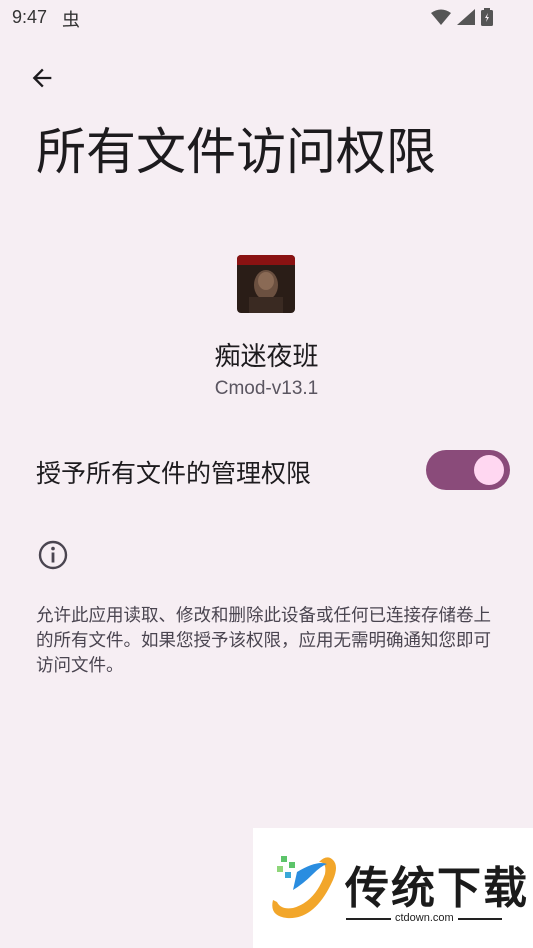 The image size is (533, 948). Describe the element at coordinates (304, 887) in the screenshot. I see `watermark-logo-icon` at that location.